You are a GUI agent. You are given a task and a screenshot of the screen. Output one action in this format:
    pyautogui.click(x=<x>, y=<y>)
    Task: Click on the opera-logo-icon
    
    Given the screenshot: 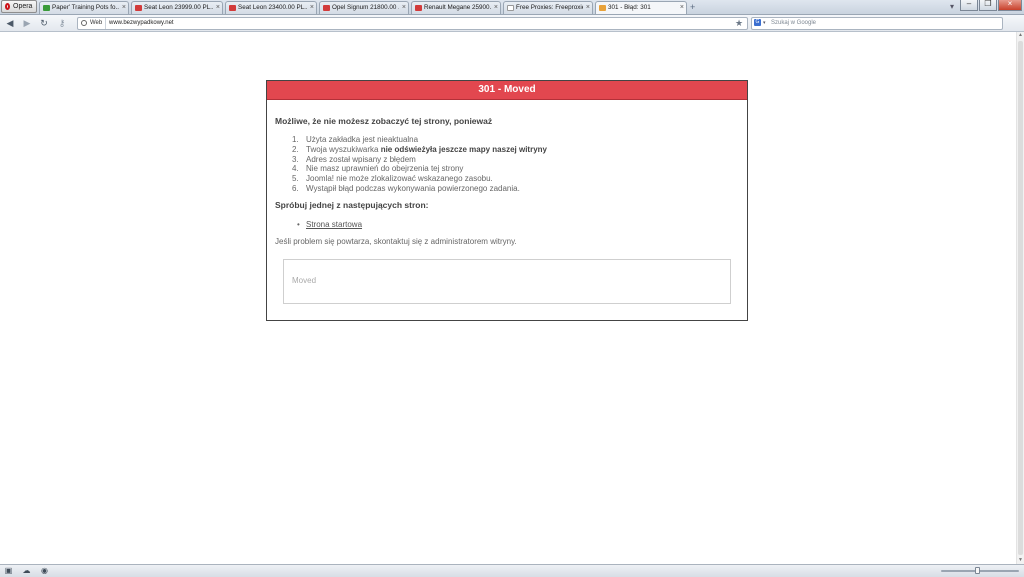 What is the action you would take?
    pyautogui.click(x=7, y=6)
    